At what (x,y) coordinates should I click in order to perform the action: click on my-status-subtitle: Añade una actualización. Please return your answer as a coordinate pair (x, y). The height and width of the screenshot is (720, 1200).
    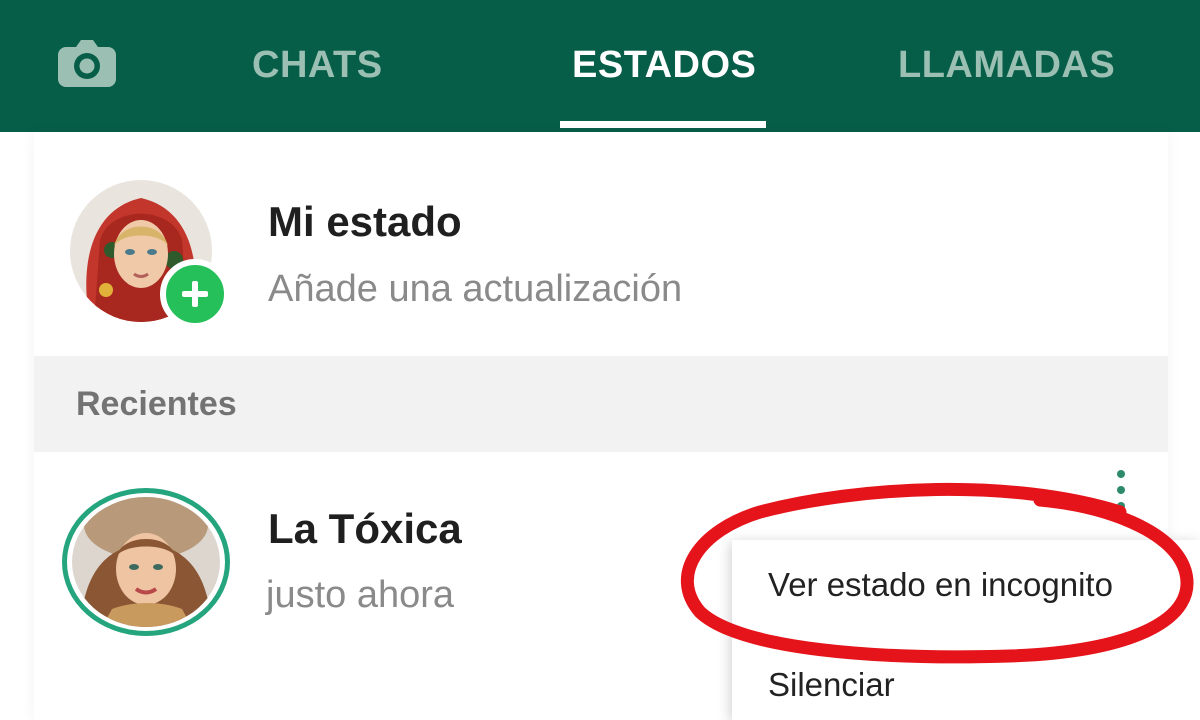
    Looking at the image, I should click on (475, 289).